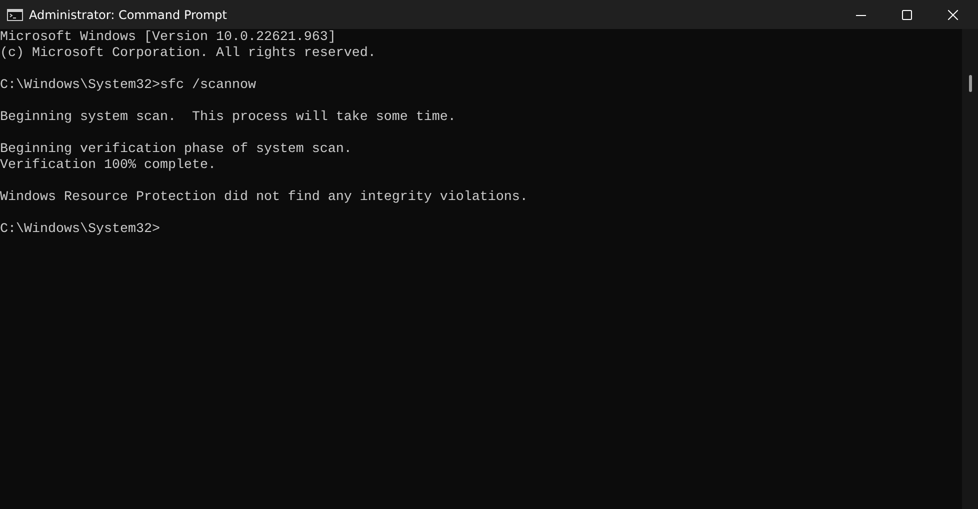 Image resolution: width=978 pixels, height=509 pixels. What do you see at coordinates (15, 14) in the screenshot?
I see `console-app-icon` at bounding box center [15, 14].